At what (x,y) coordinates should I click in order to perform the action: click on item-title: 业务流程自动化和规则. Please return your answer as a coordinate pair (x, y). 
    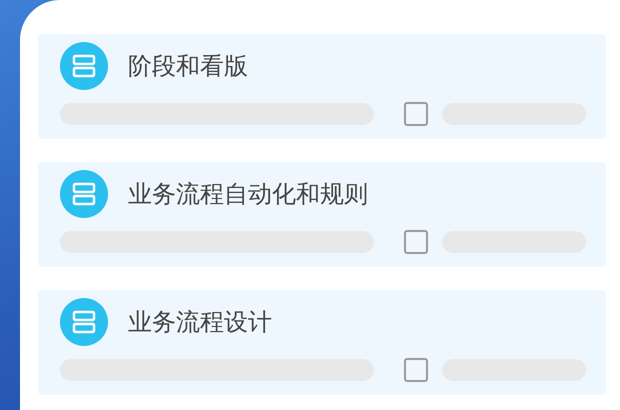
    Looking at the image, I should click on (248, 194).